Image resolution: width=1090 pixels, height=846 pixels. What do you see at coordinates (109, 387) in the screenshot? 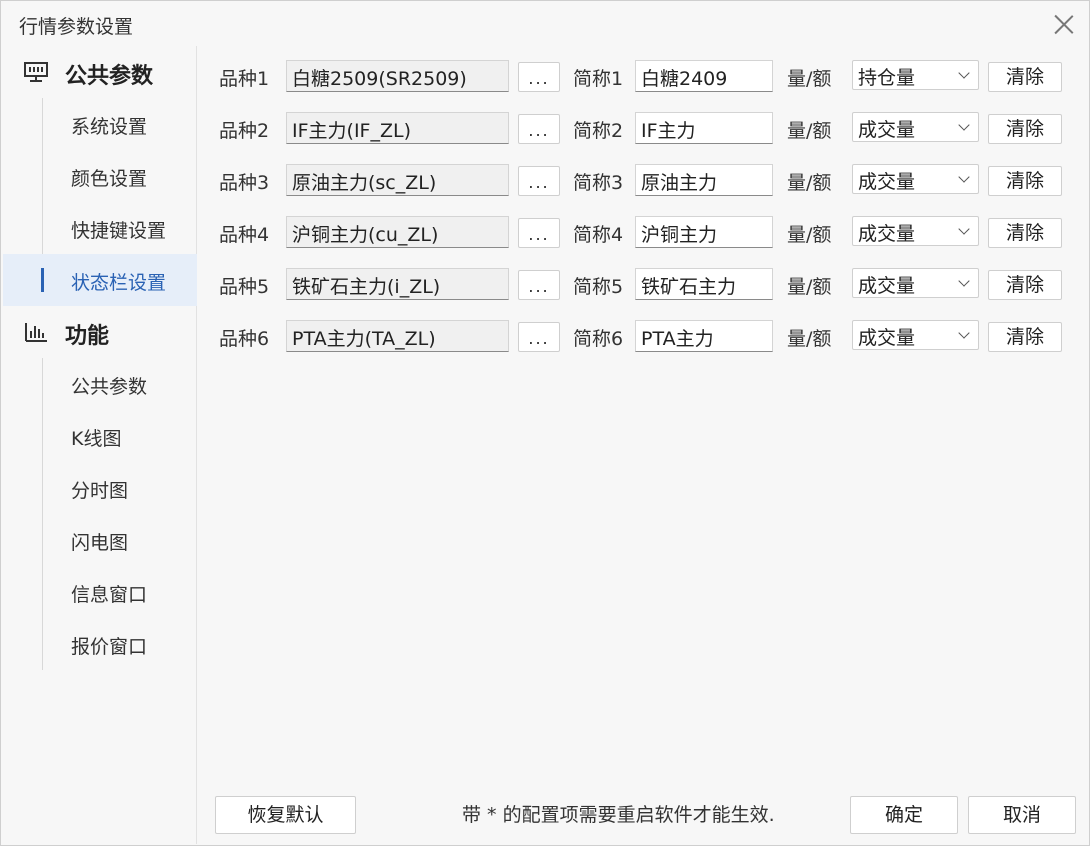
I see `sidebar-item-label: 公共参数` at bounding box center [109, 387].